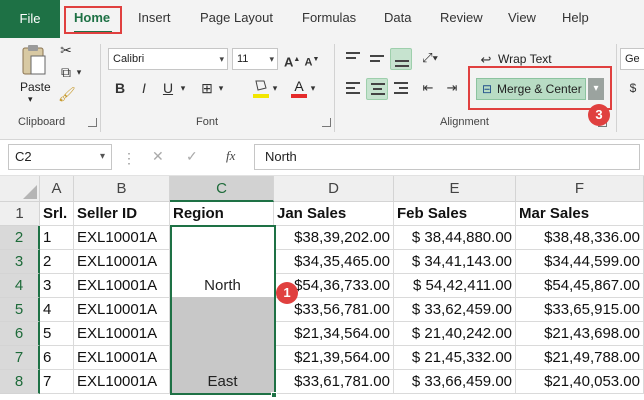 The height and width of the screenshot is (400, 644). Describe the element at coordinates (334, 262) in the screenshot. I see `table-cell: $34,35,465.00` at that location.